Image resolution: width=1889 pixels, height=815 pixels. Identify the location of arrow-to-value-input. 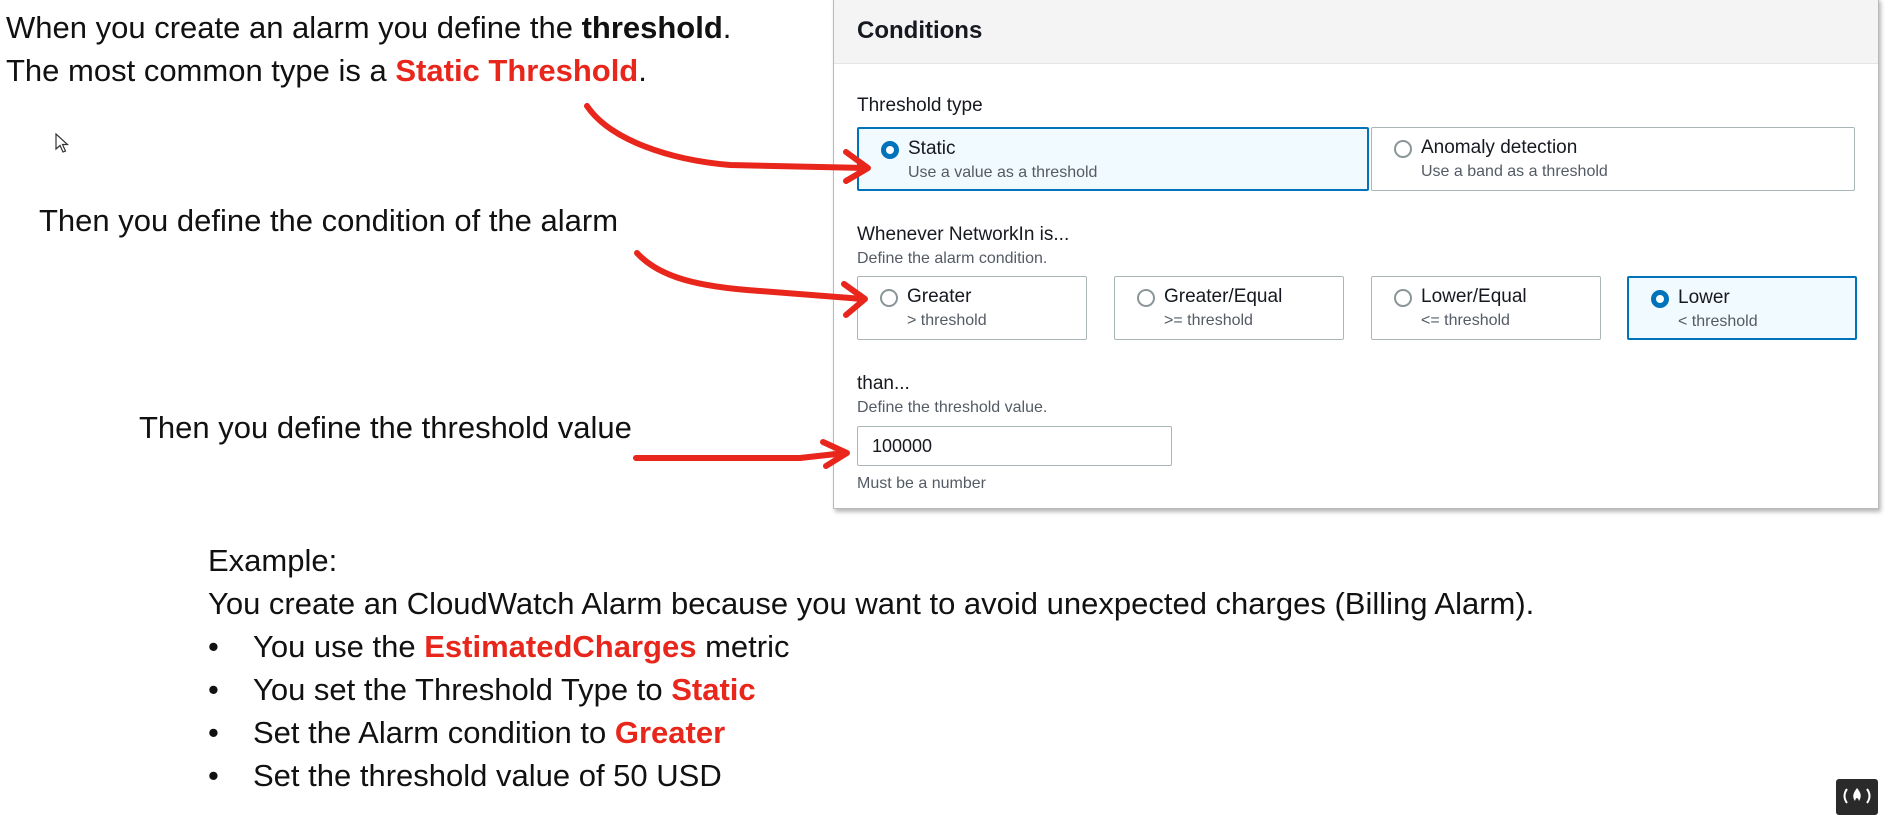
(740, 455).